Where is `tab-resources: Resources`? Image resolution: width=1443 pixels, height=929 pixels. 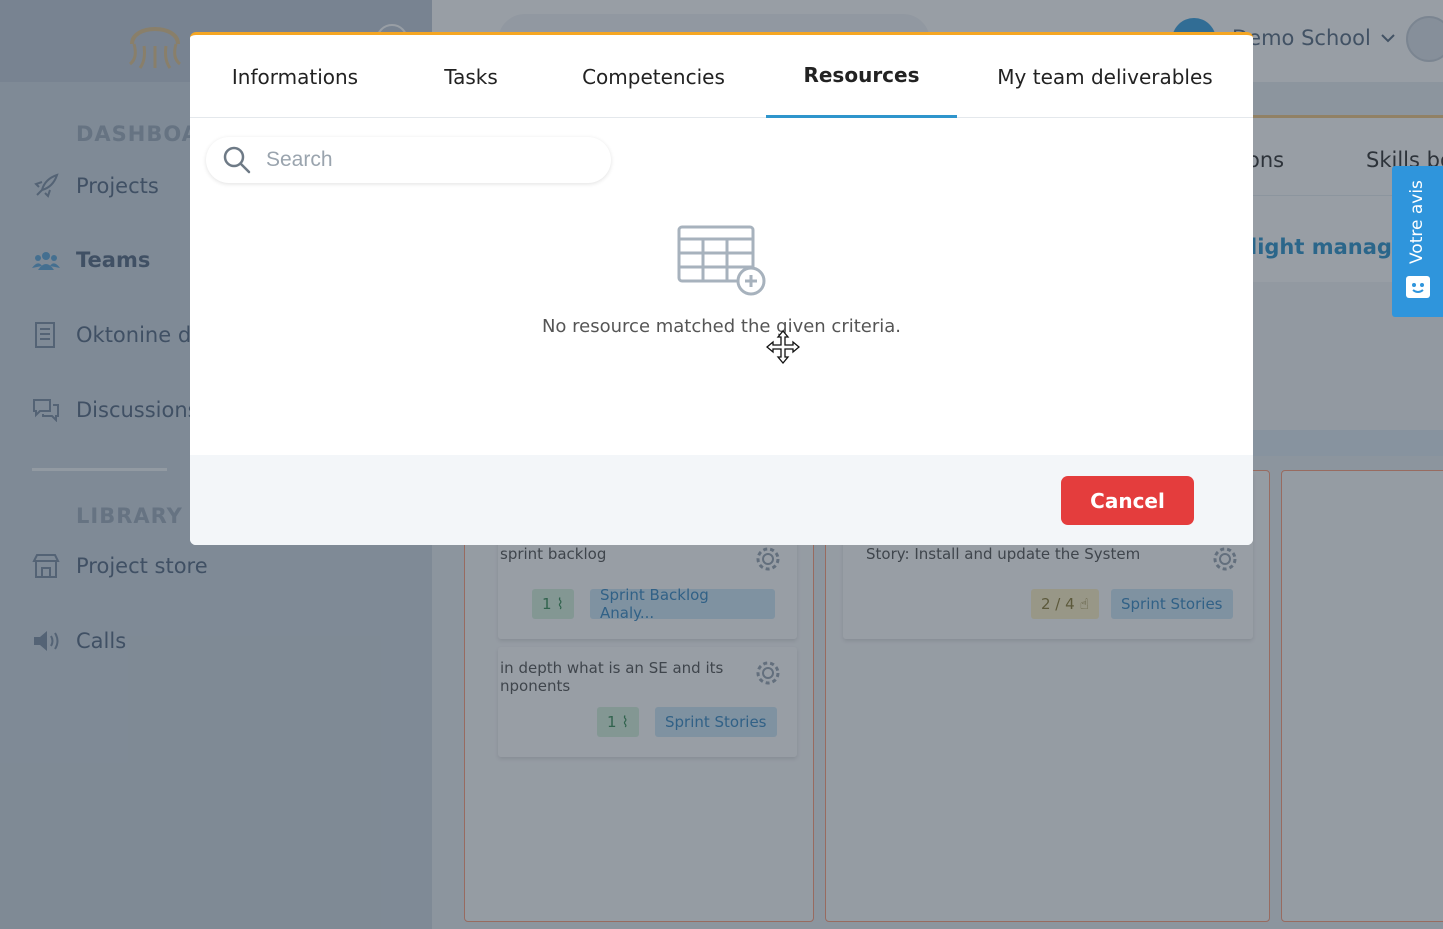
tab-resources: Resources is located at coordinates (861, 76).